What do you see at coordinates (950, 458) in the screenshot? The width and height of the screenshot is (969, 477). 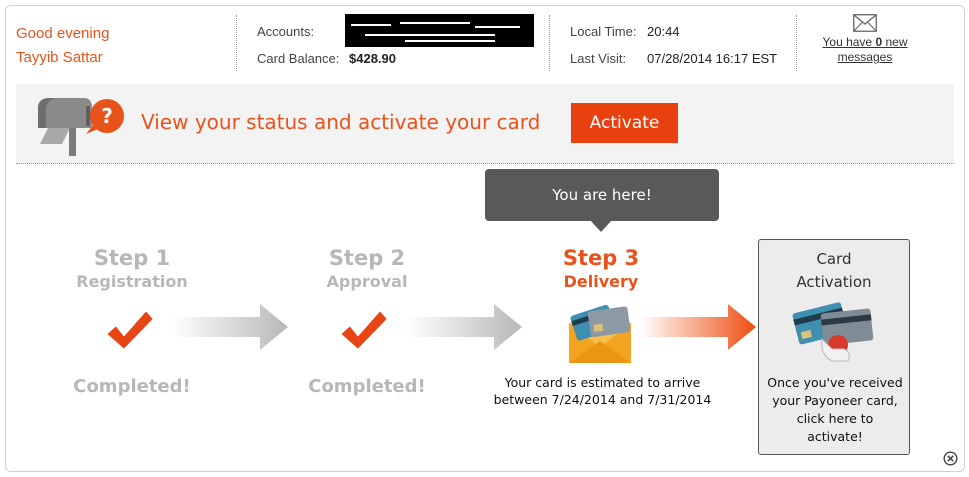 I see `close-icon` at bounding box center [950, 458].